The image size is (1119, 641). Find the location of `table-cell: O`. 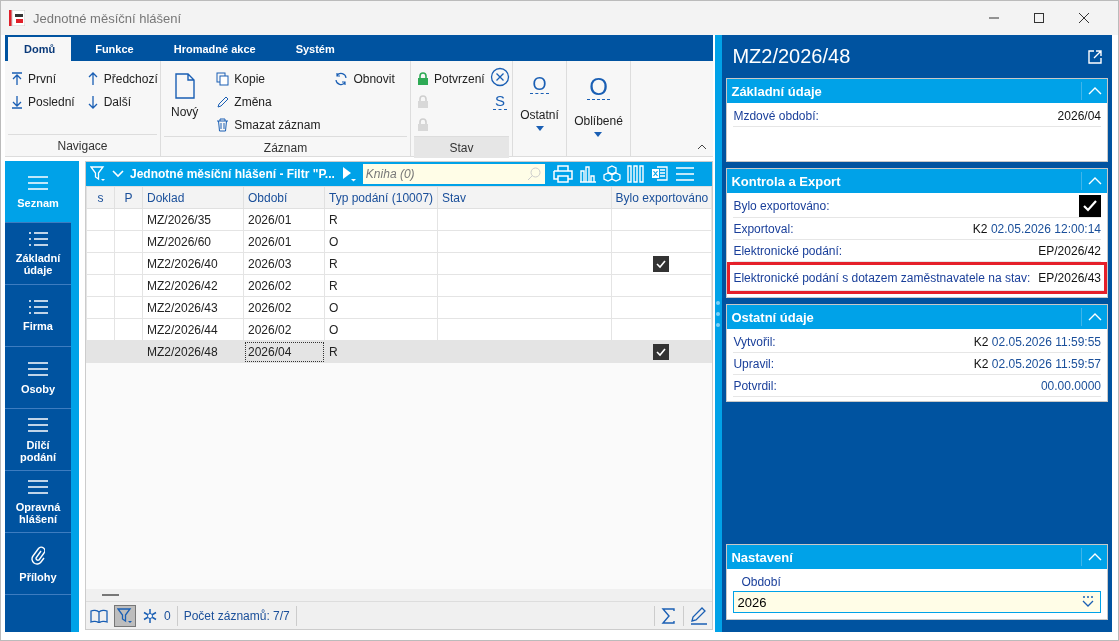

table-cell: O is located at coordinates (381, 241).